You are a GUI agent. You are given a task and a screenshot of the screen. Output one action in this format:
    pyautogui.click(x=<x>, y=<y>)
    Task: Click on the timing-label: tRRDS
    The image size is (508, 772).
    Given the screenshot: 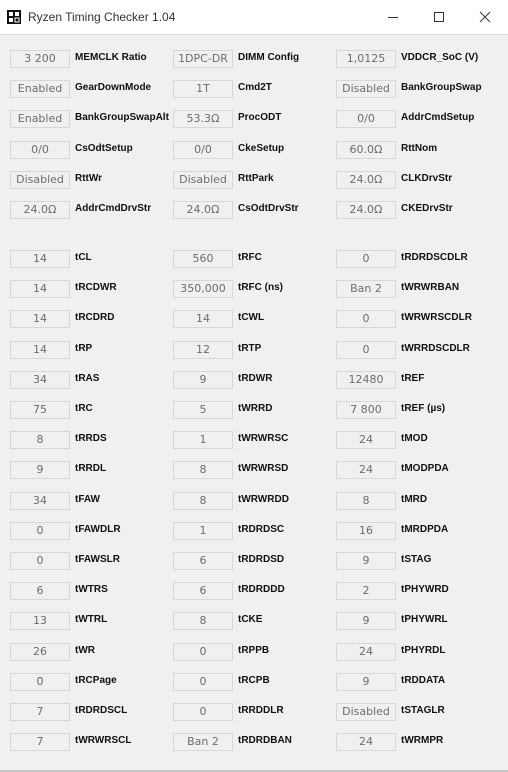 What is the action you would take?
    pyautogui.click(x=91, y=438)
    